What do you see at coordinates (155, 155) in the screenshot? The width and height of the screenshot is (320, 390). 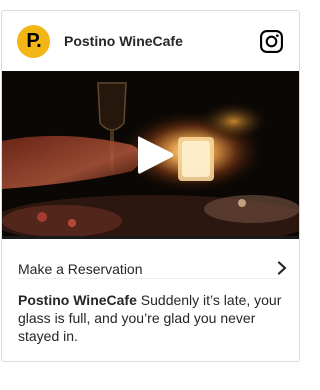 I see `play-icon` at bounding box center [155, 155].